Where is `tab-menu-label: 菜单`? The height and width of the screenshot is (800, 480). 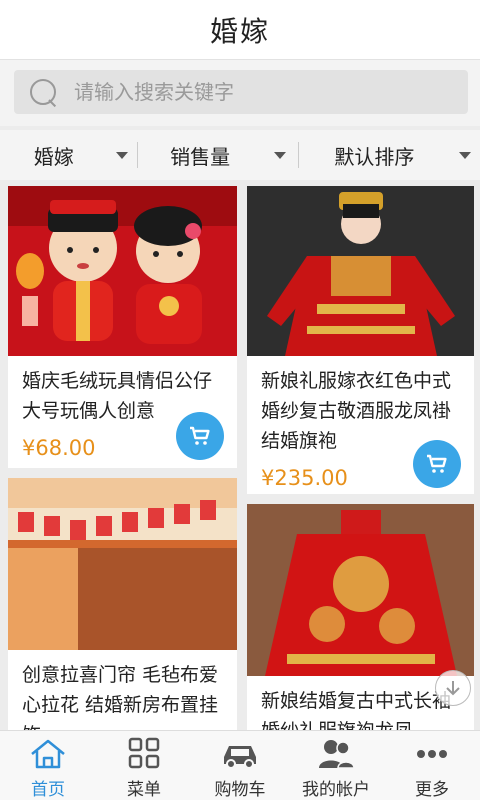
tab-menu-label: 菜单 is located at coordinates (144, 790).